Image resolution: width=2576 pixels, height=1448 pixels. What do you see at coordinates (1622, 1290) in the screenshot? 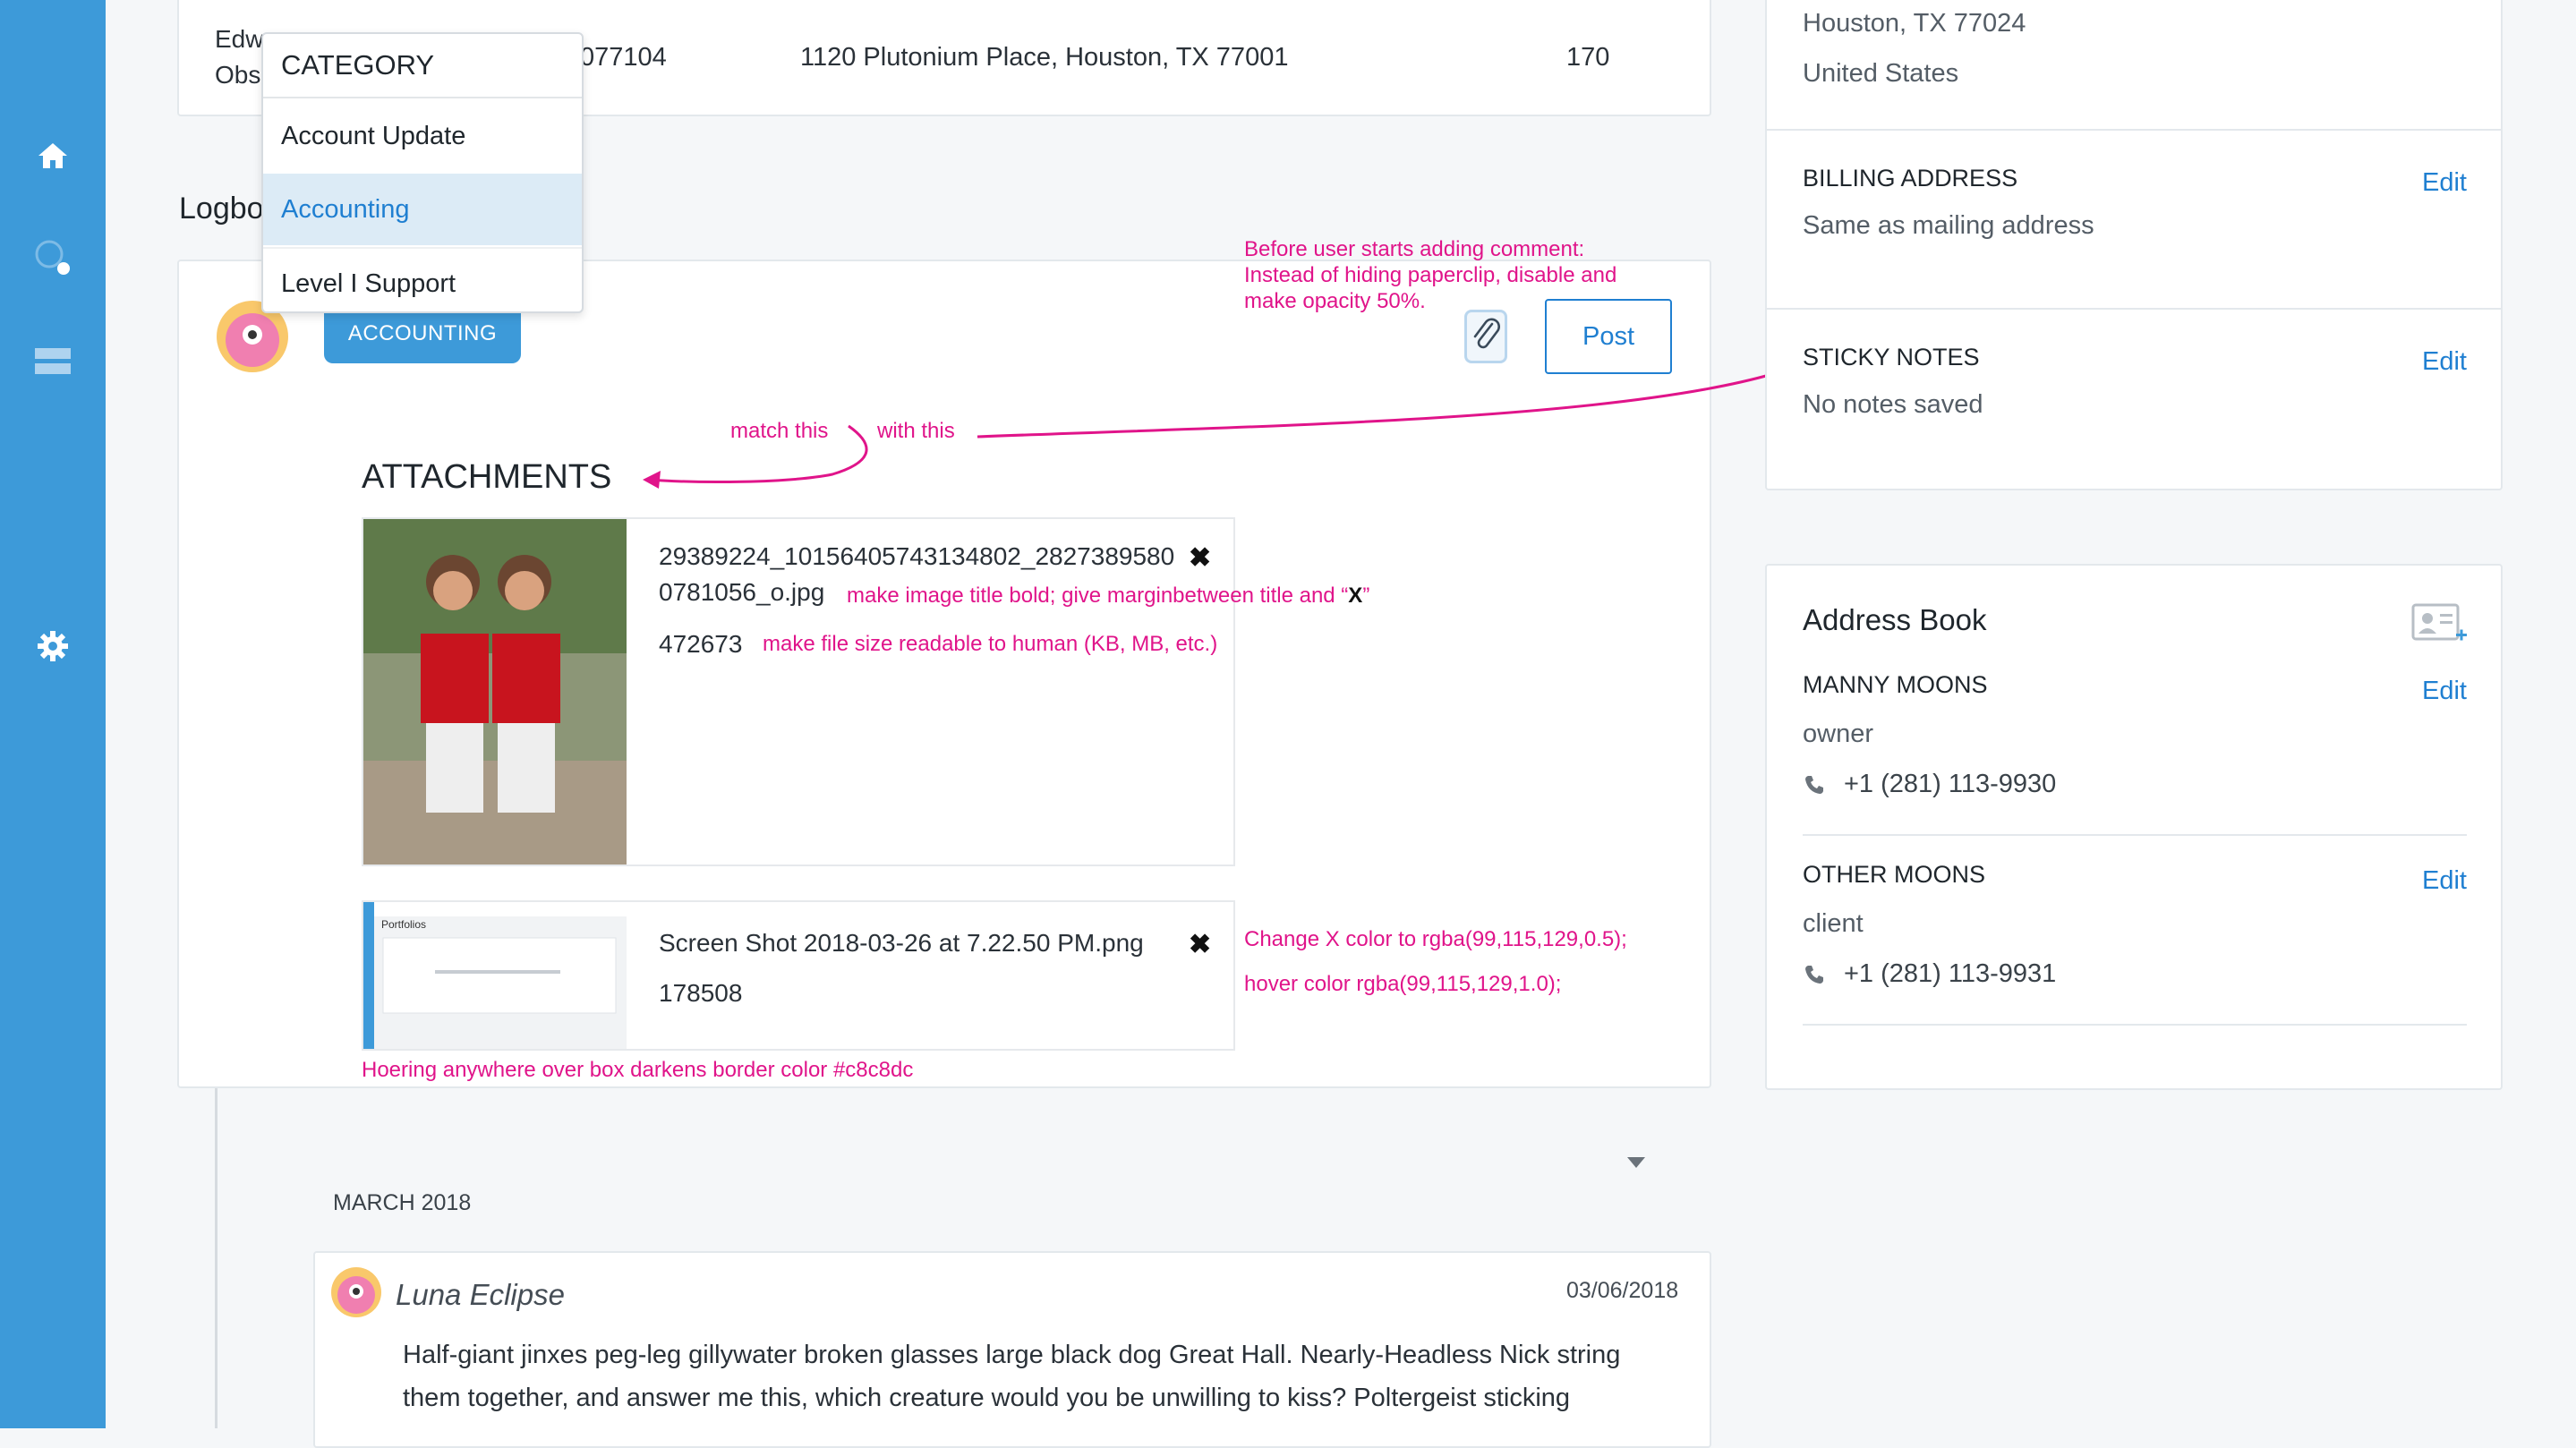
I see `entry-date: 03/06/2018` at bounding box center [1622, 1290].